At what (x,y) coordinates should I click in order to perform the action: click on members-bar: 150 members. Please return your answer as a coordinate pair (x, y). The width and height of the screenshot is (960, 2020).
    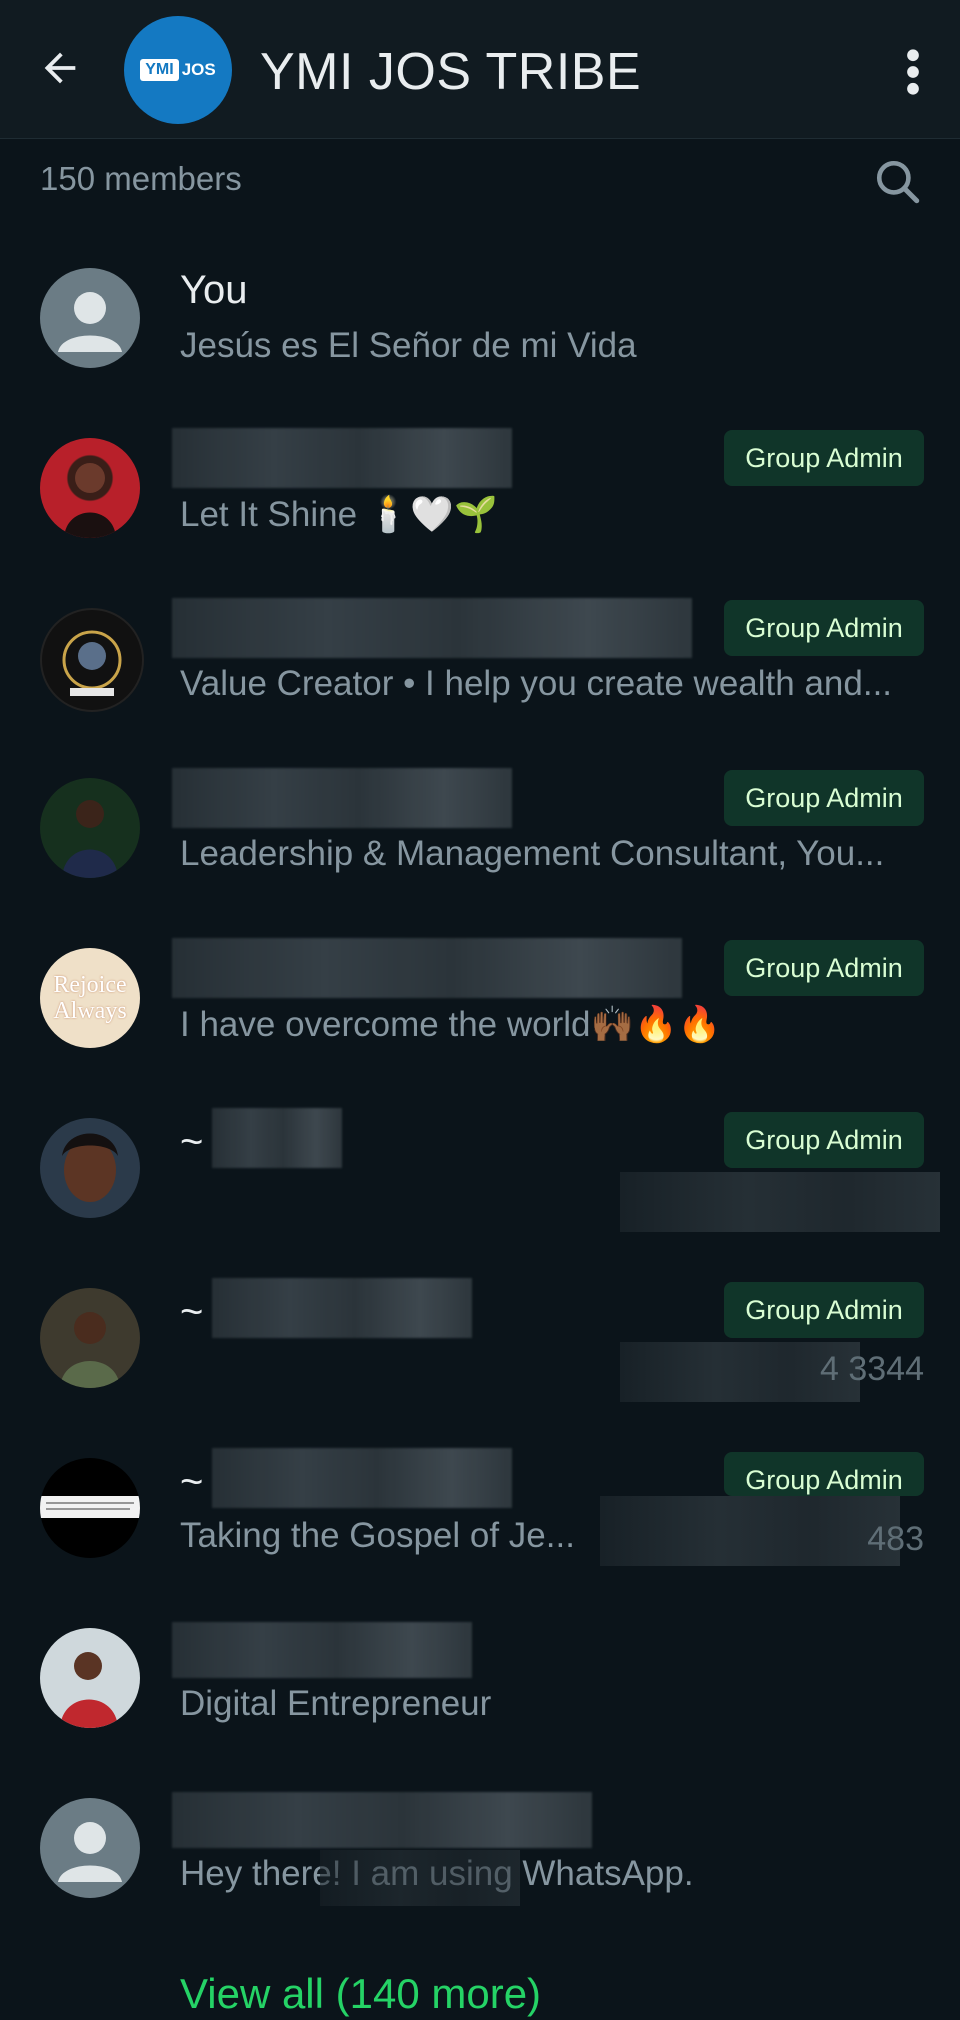
    Looking at the image, I should click on (480, 180).